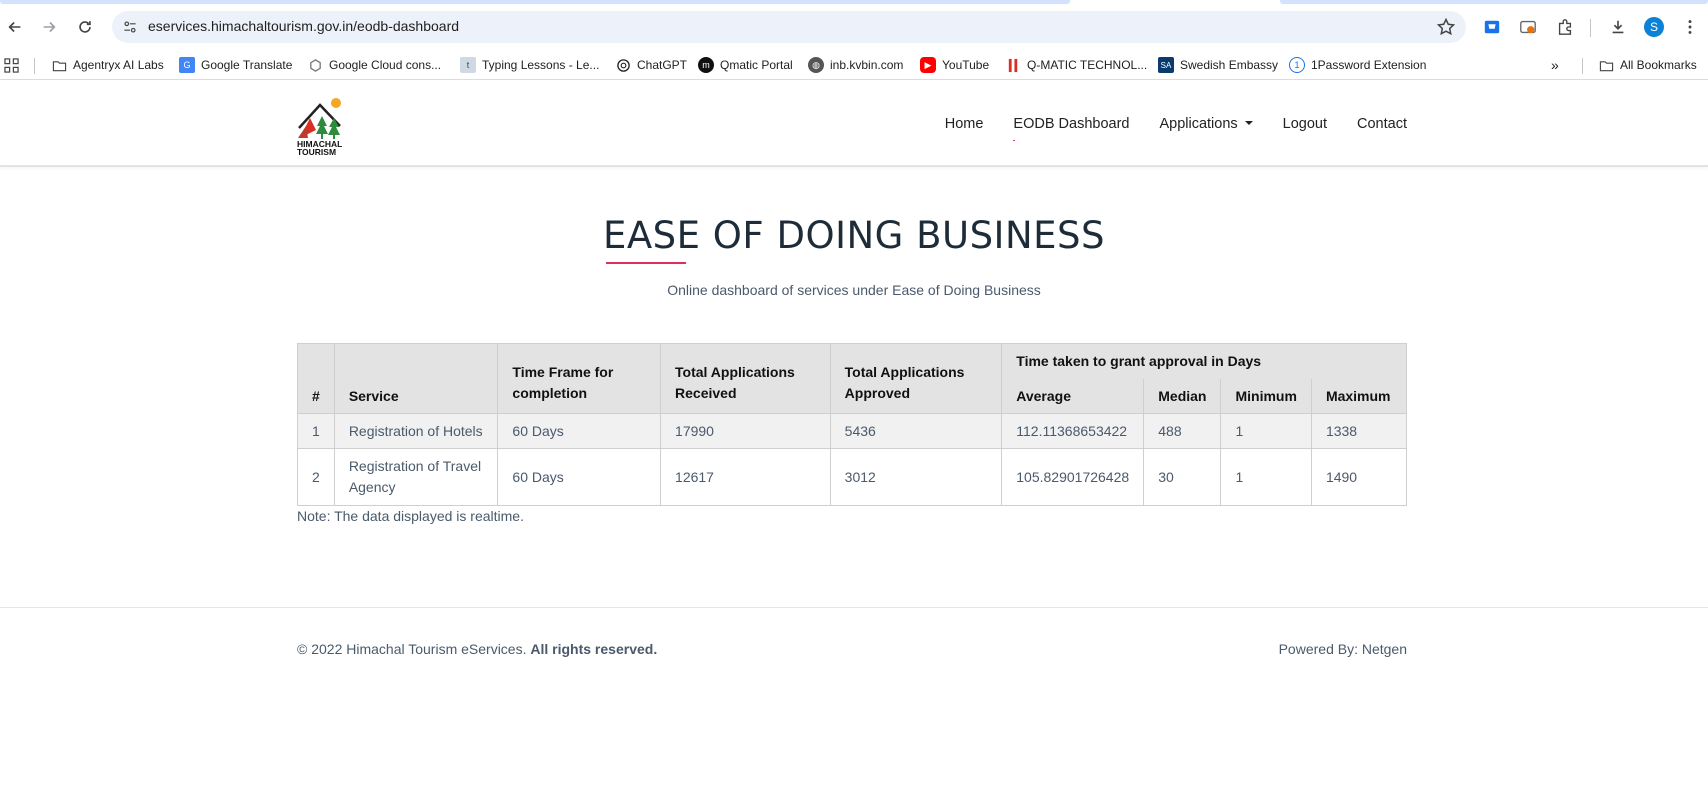  What do you see at coordinates (1492, 27) in the screenshot?
I see `extension-cart-icon` at bounding box center [1492, 27].